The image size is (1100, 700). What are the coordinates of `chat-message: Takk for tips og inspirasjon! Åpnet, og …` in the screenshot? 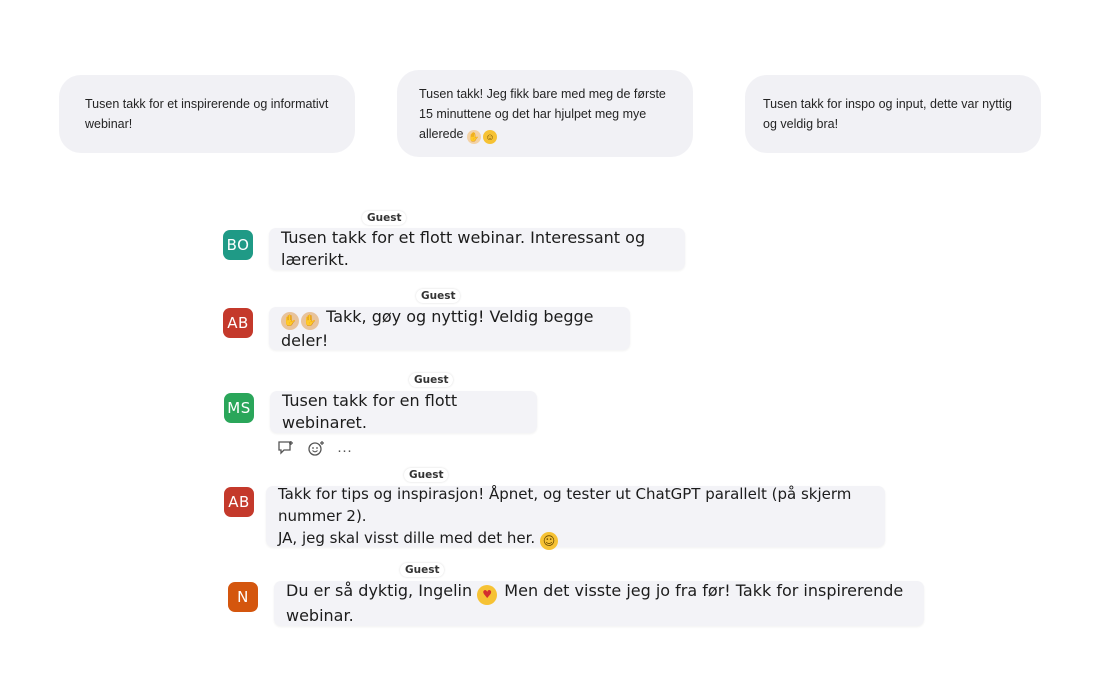 It's located at (575, 516).